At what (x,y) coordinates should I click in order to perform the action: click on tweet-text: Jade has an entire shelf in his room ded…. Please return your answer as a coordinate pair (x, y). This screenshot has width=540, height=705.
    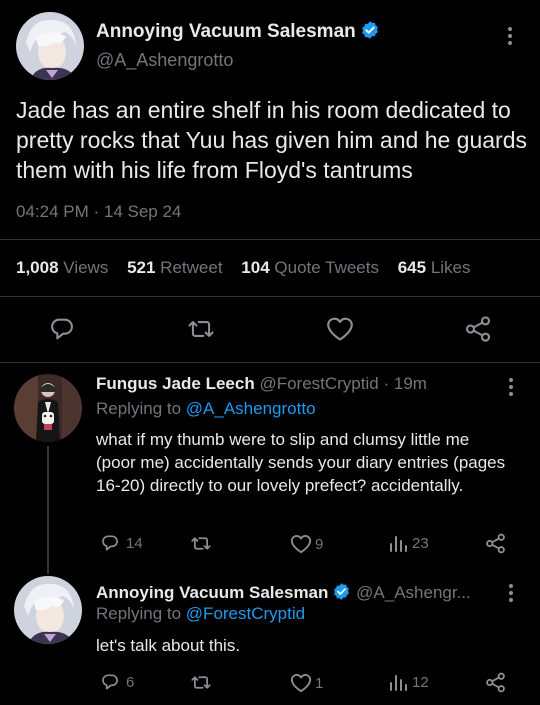
    Looking at the image, I should click on (271, 140).